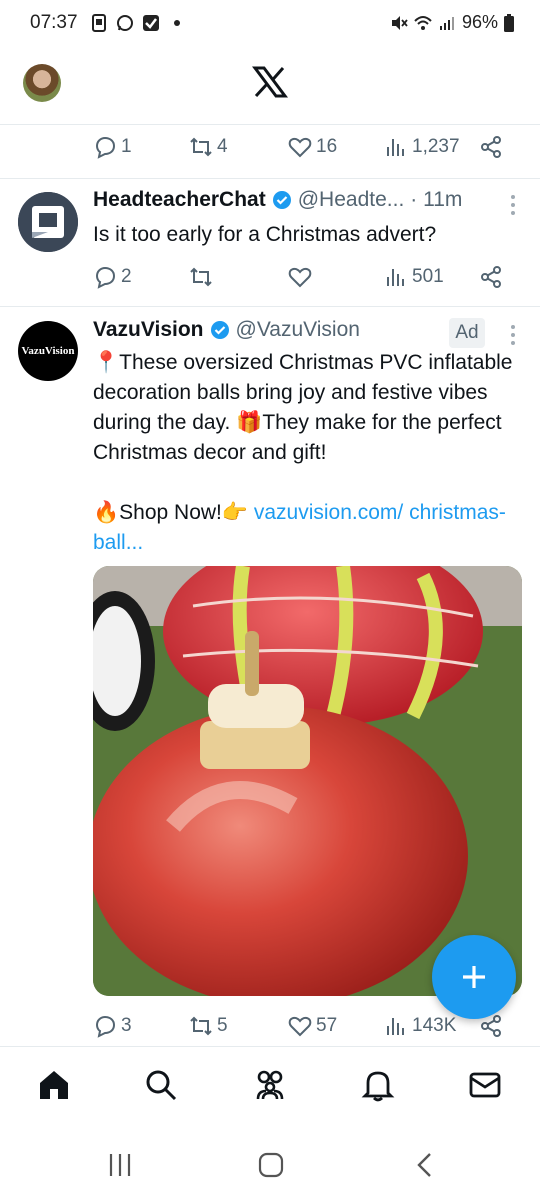  I want to click on reply-button: 2, so click(112, 277).